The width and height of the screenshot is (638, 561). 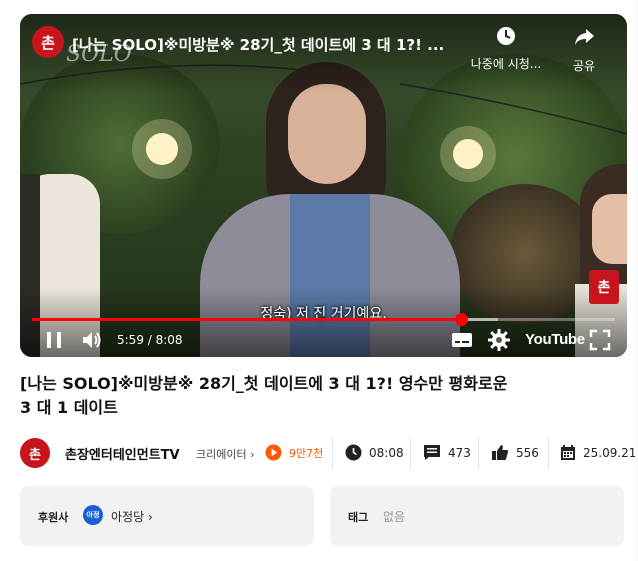 I want to click on upload-date: 25.09.21, so click(x=598, y=452).